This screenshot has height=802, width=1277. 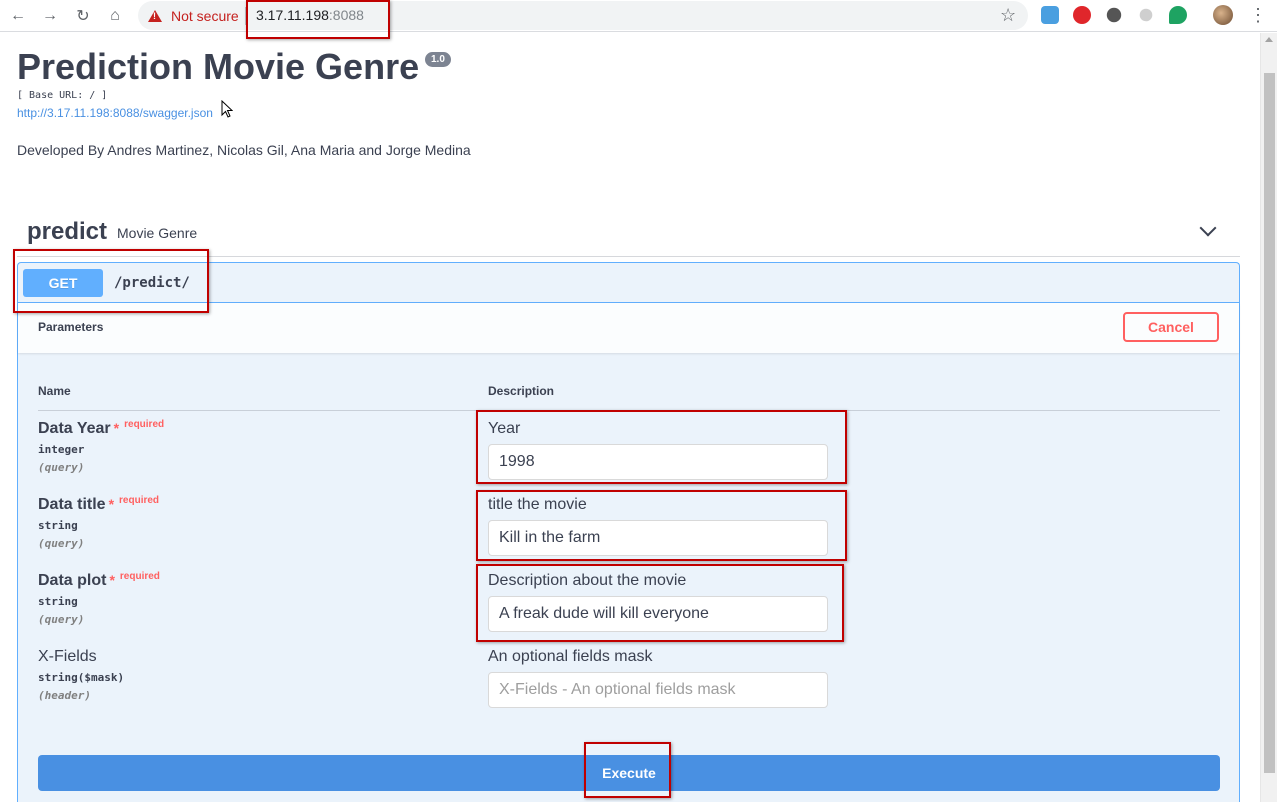 What do you see at coordinates (63, 283) in the screenshot?
I see `method-badge: GET` at bounding box center [63, 283].